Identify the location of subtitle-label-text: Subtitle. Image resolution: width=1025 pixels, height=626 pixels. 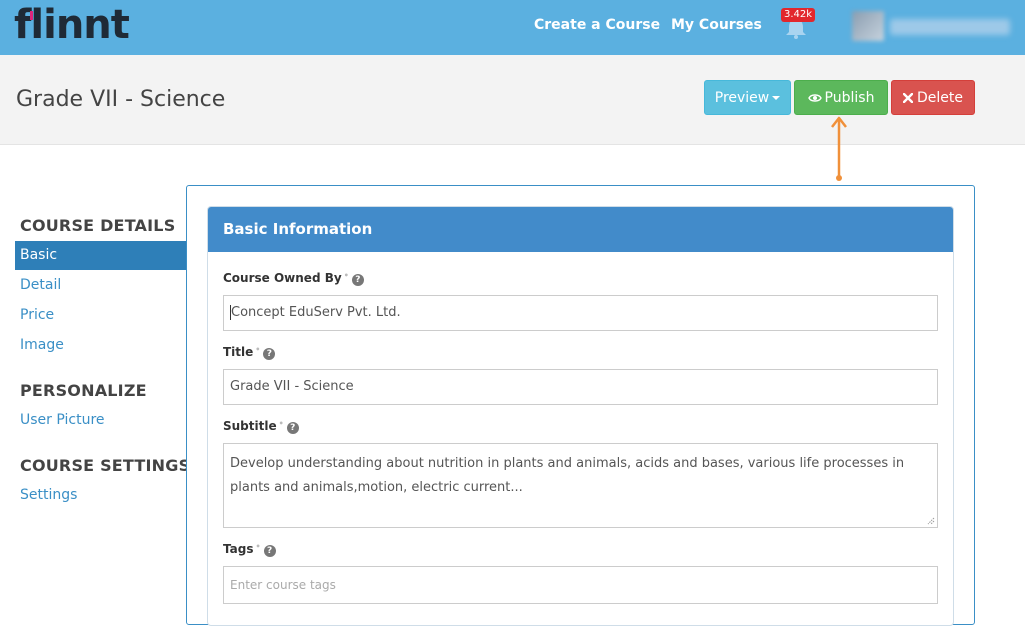
(250, 426).